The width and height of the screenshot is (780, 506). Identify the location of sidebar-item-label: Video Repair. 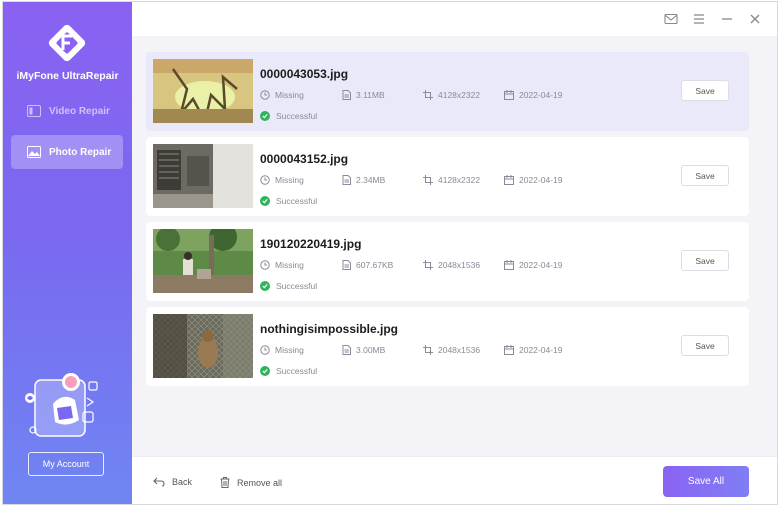
(79, 111).